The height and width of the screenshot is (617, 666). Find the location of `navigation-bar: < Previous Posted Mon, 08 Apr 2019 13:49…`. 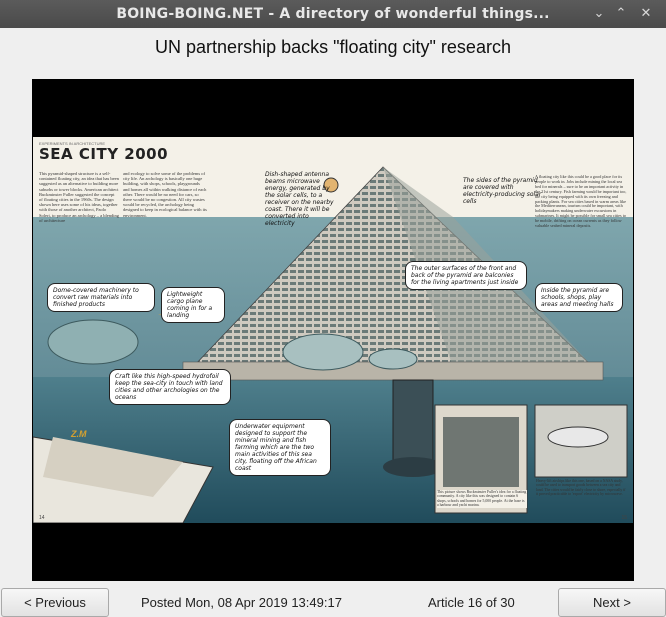

navigation-bar: < Previous Posted Mon, 08 Apr 2019 13:49… is located at coordinates (333, 602).